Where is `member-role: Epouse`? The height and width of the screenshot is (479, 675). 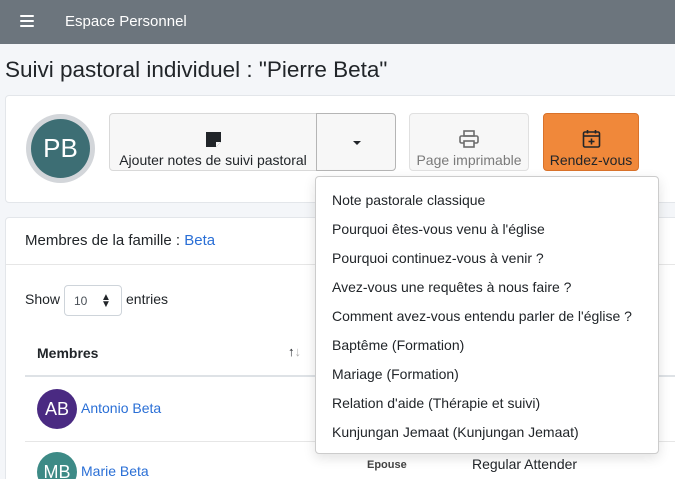 member-role: Epouse is located at coordinates (387, 465).